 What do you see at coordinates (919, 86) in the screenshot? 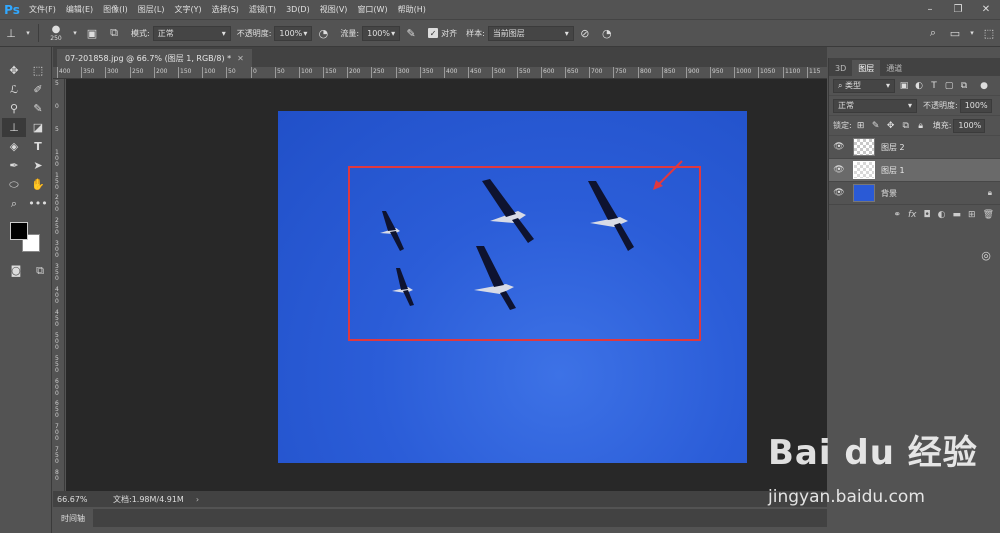
I see `adjustment-filter-icon: ◐` at bounding box center [919, 86].